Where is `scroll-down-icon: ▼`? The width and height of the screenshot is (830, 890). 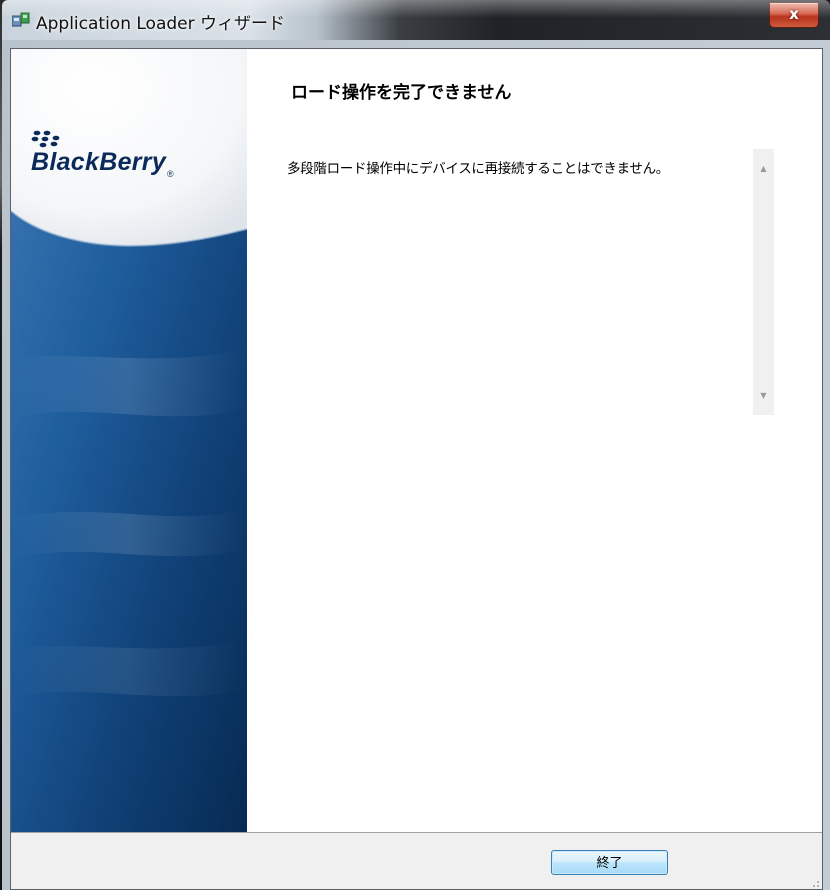 scroll-down-icon: ▼ is located at coordinates (763, 396).